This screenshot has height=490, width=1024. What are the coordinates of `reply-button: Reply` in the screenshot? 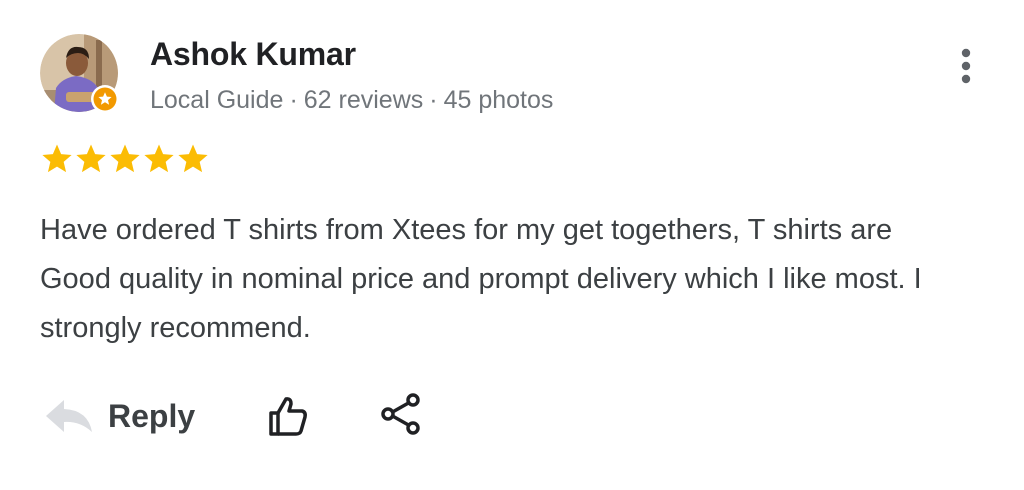 It's located at (119, 416).